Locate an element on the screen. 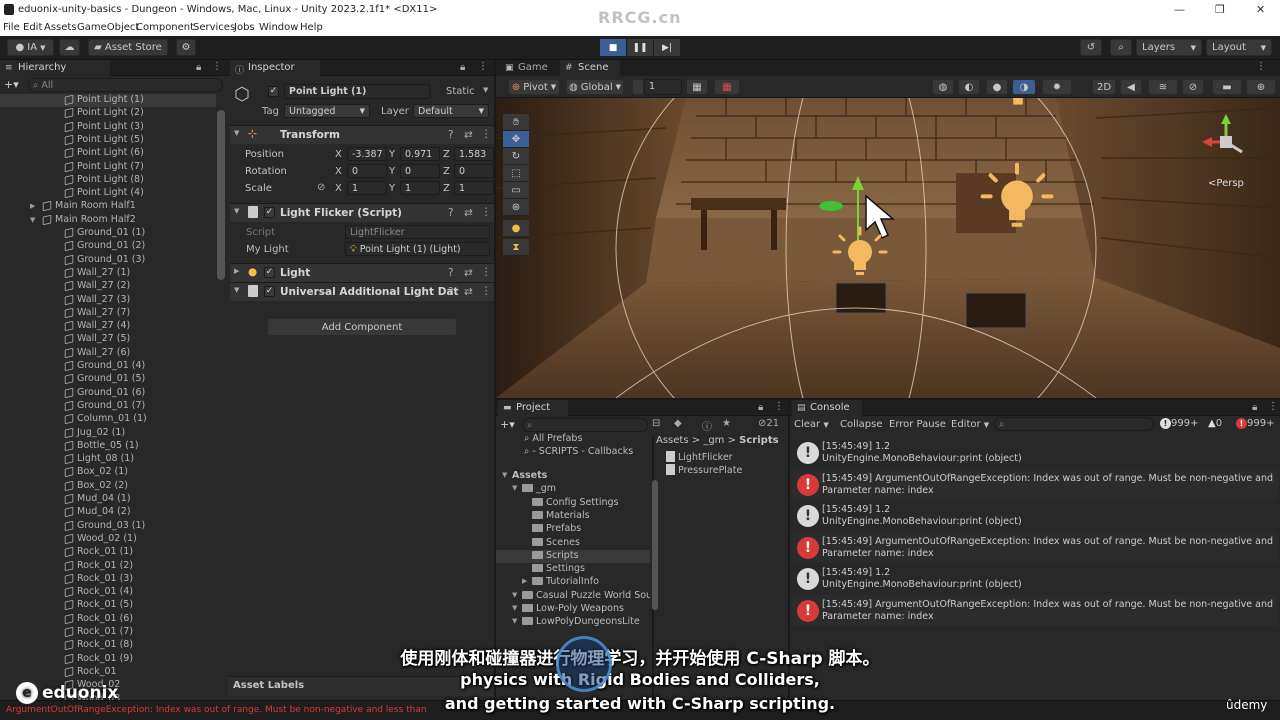 Image resolution: width=1280 pixels, height=720 pixels. project-tree-scrollbar is located at coordinates (655, 545).